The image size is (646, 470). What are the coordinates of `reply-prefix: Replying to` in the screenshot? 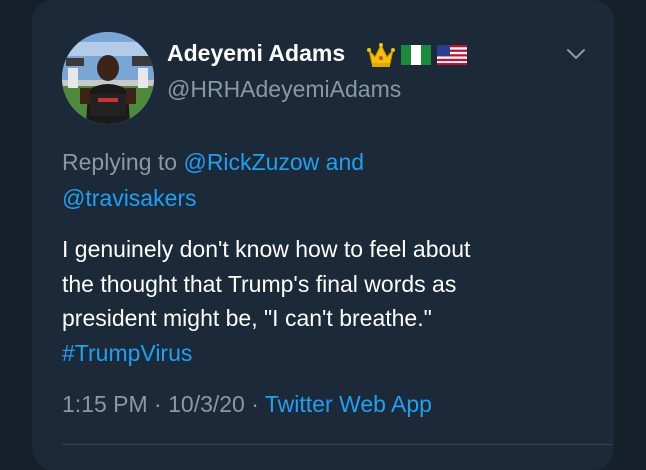 It's located at (120, 162).